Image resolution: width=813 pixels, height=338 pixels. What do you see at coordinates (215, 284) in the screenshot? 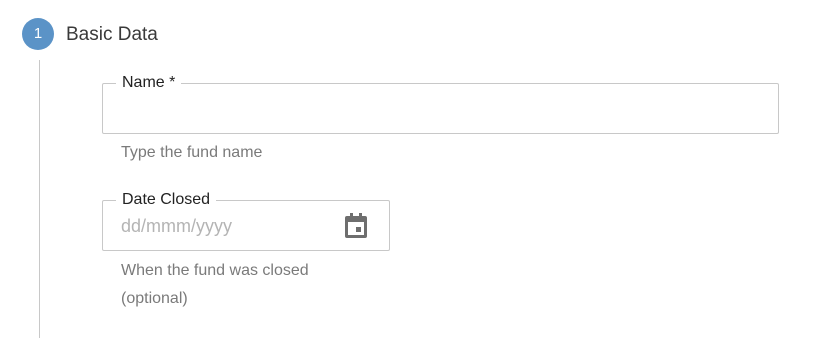
I see `date-closed-helper-text: When the fund was closed (optional)` at bounding box center [215, 284].